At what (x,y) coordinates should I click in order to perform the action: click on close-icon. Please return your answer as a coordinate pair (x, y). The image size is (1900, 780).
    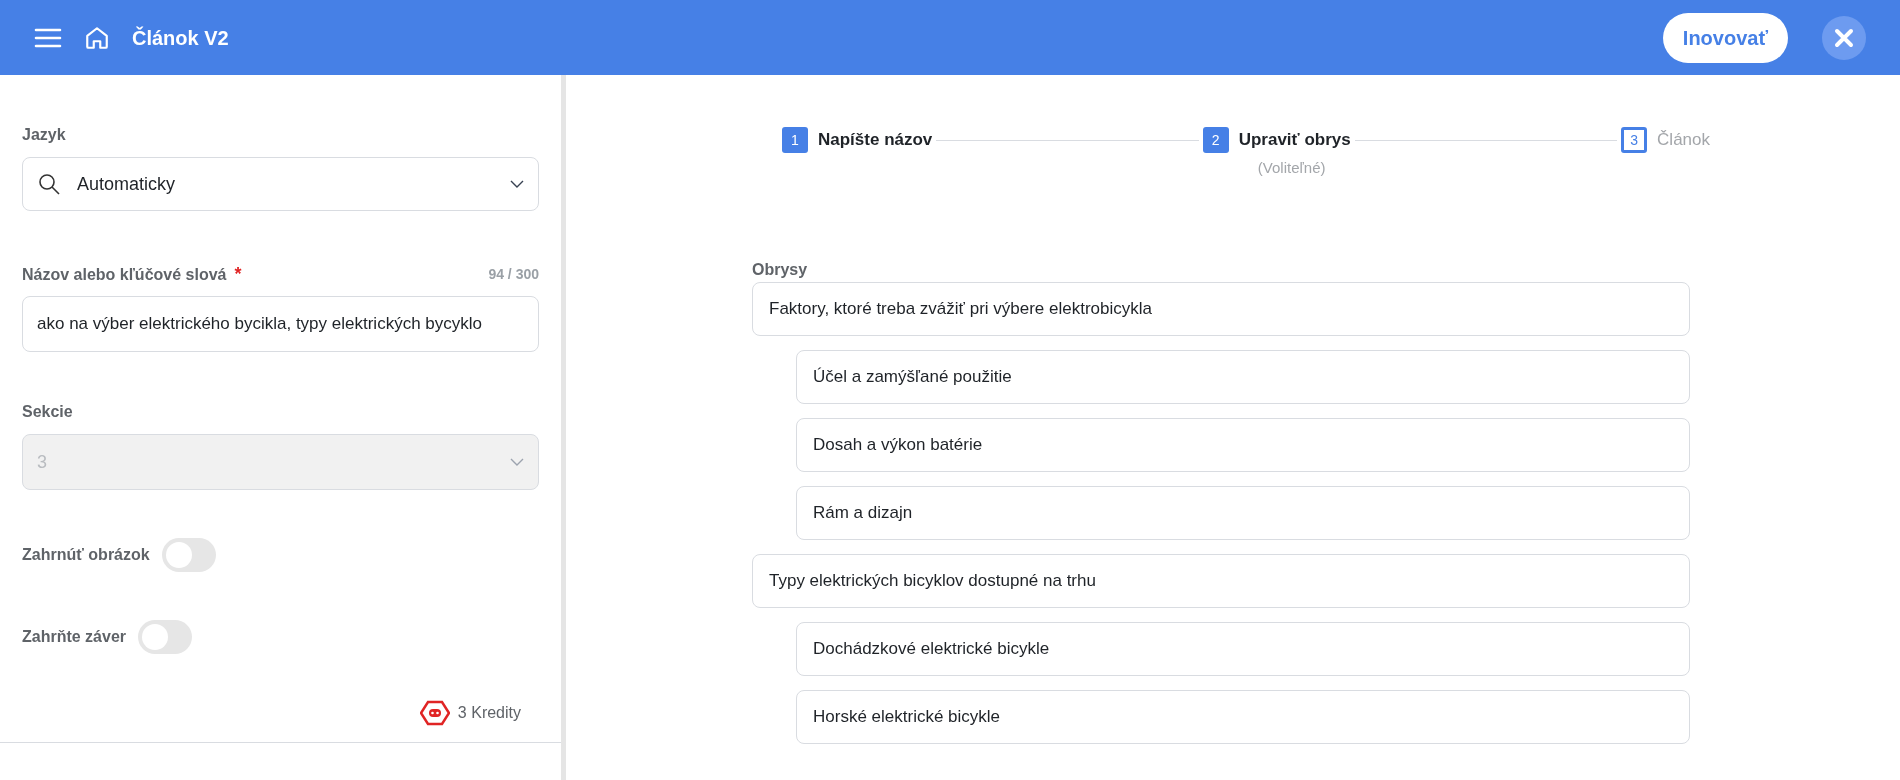
    Looking at the image, I should click on (1844, 37).